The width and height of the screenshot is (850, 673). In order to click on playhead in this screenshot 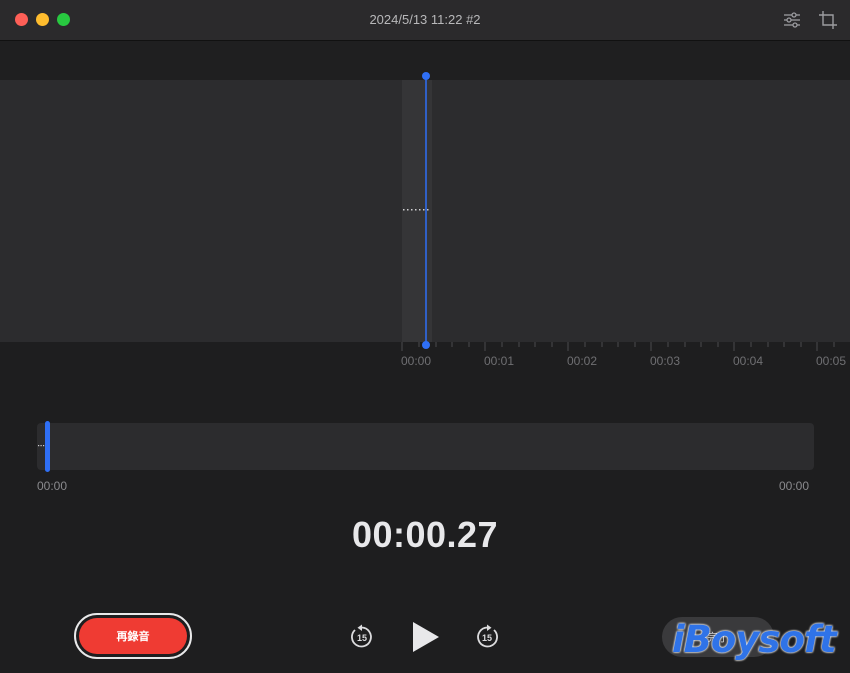, I will do `click(426, 211)`.